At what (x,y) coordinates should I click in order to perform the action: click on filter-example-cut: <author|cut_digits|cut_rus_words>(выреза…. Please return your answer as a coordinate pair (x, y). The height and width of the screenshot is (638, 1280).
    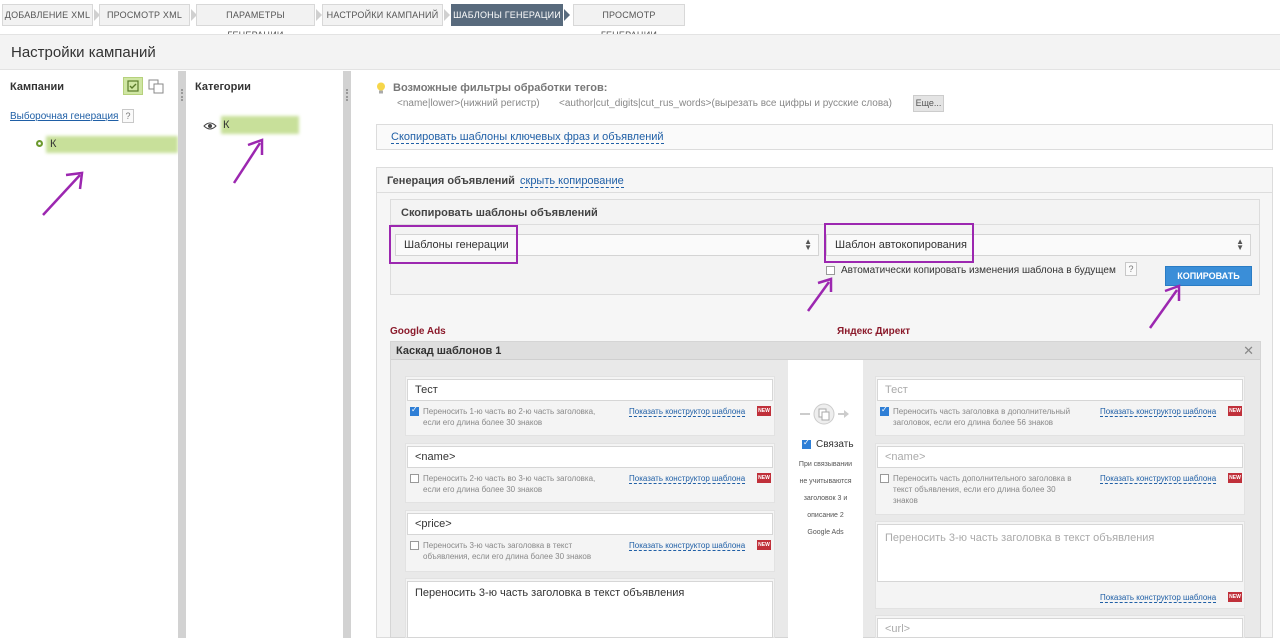
    Looking at the image, I should click on (725, 103).